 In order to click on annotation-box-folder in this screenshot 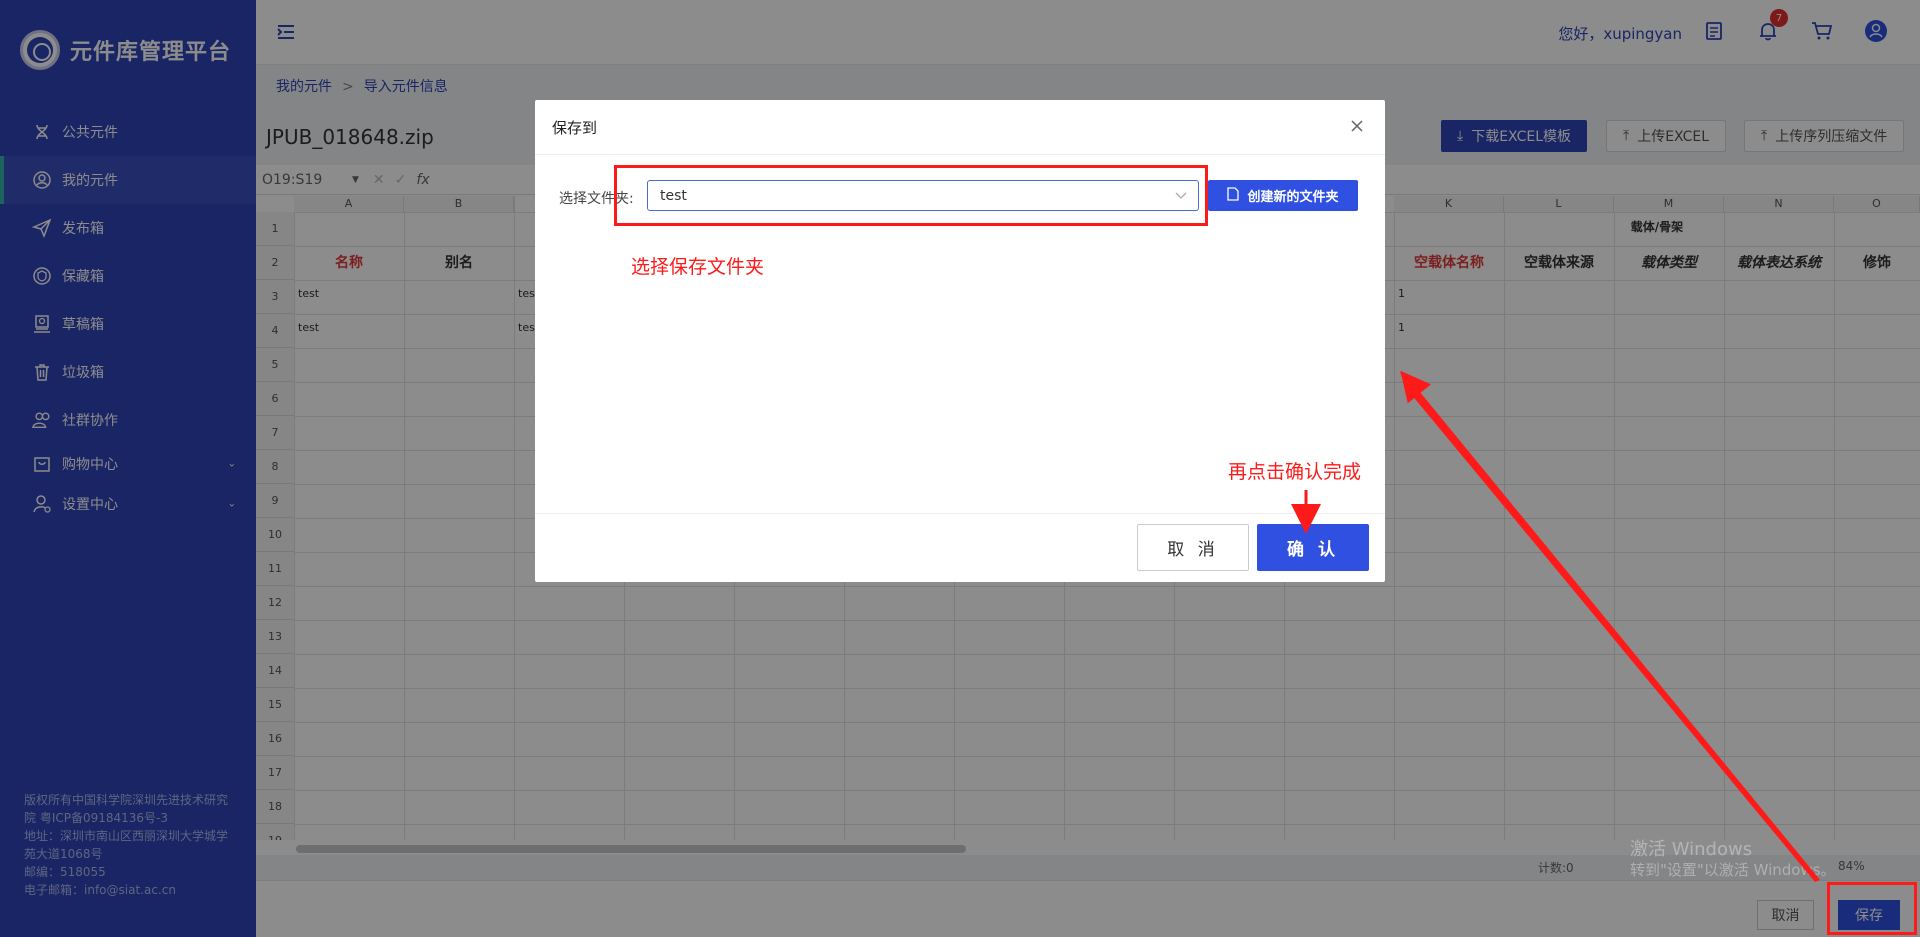, I will do `click(911, 195)`.